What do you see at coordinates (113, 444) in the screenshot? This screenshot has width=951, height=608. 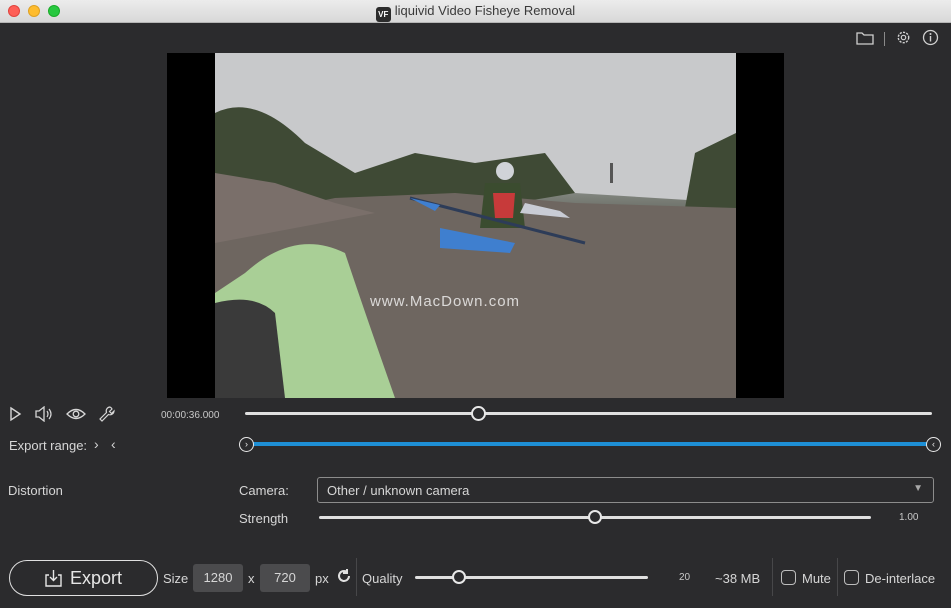 I see `range-end-chevron-icon: ‹` at bounding box center [113, 444].